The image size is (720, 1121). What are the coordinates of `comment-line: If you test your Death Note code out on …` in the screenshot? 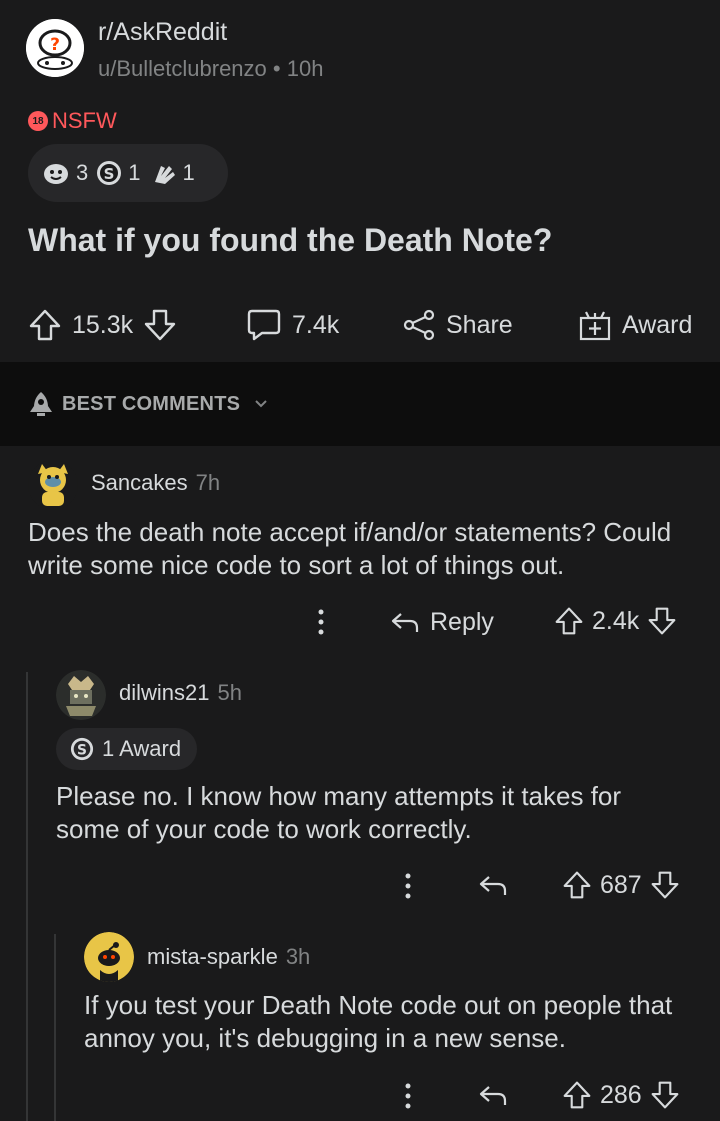 It's located at (378, 1005).